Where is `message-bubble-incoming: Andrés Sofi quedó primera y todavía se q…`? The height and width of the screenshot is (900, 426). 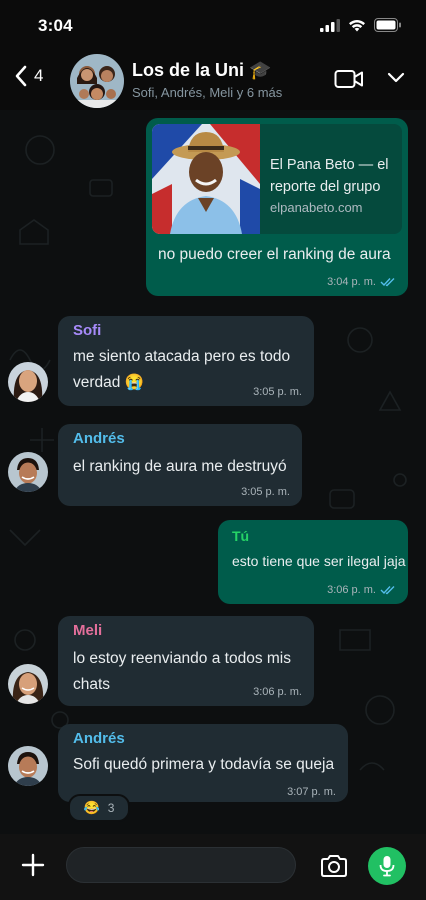
message-bubble-incoming: Andrés Sofi quedó primera y todavía se q… is located at coordinates (203, 763).